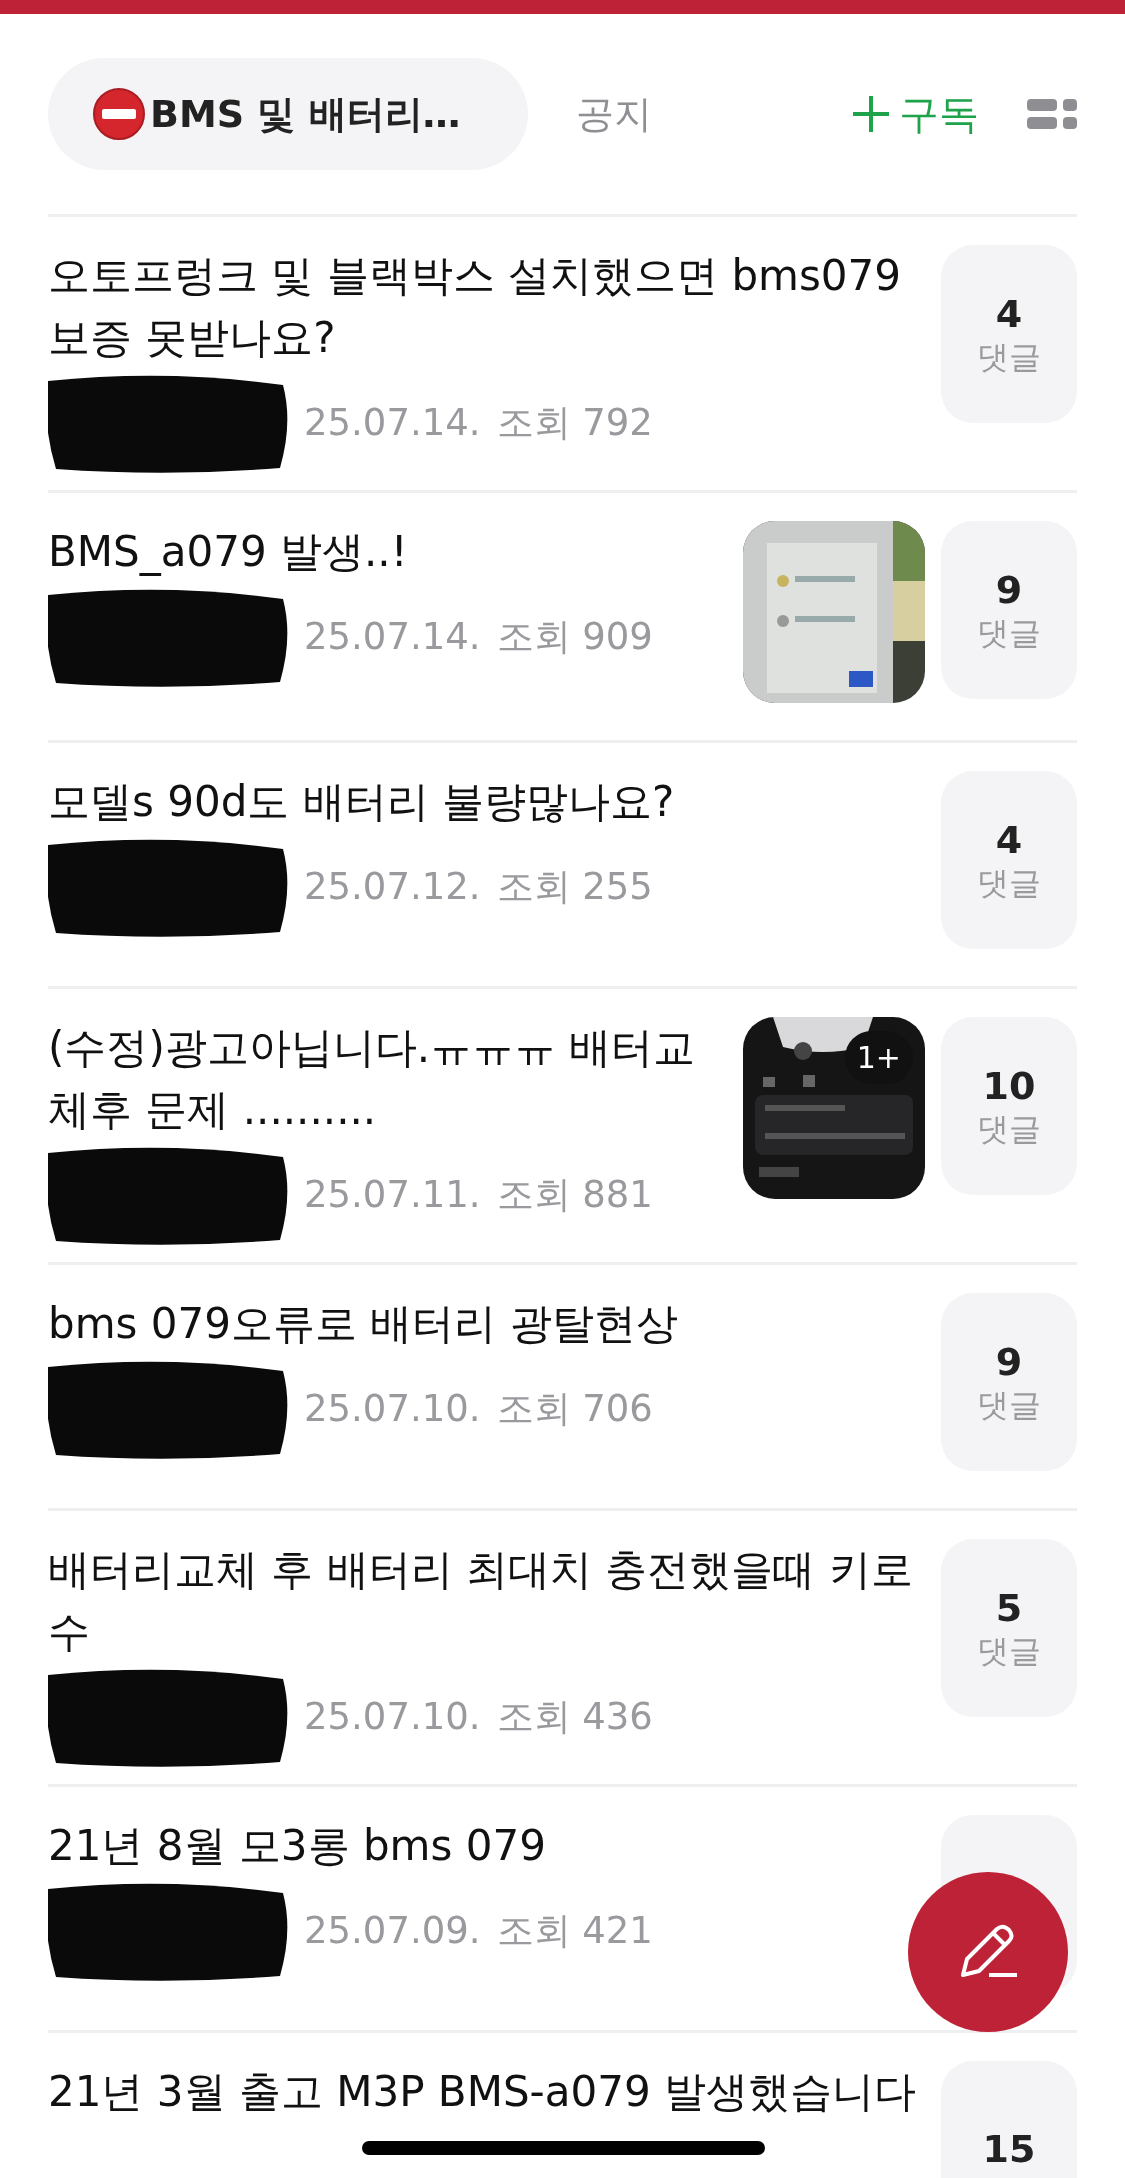 Image resolution: width=1125 pixels, height=2178 pixels. What do you see at coordinates (1052, 114) in the screenshot?
I see `grid-view-icon` at bounding box center [1052, 114].